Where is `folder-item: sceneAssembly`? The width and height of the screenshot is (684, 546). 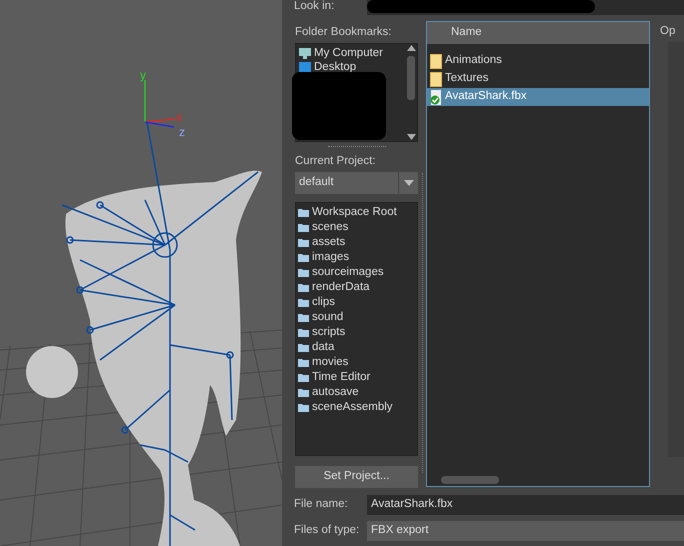
folder-item: sceneAssembly is located at coordinates (356, 407).